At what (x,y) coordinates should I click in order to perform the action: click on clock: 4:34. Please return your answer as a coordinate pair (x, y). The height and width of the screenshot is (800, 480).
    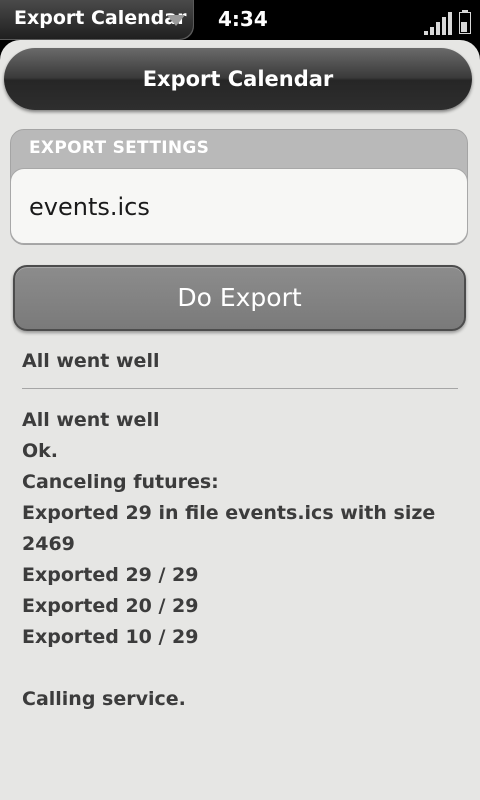
    Looking at the image, I should click on (243, 19).